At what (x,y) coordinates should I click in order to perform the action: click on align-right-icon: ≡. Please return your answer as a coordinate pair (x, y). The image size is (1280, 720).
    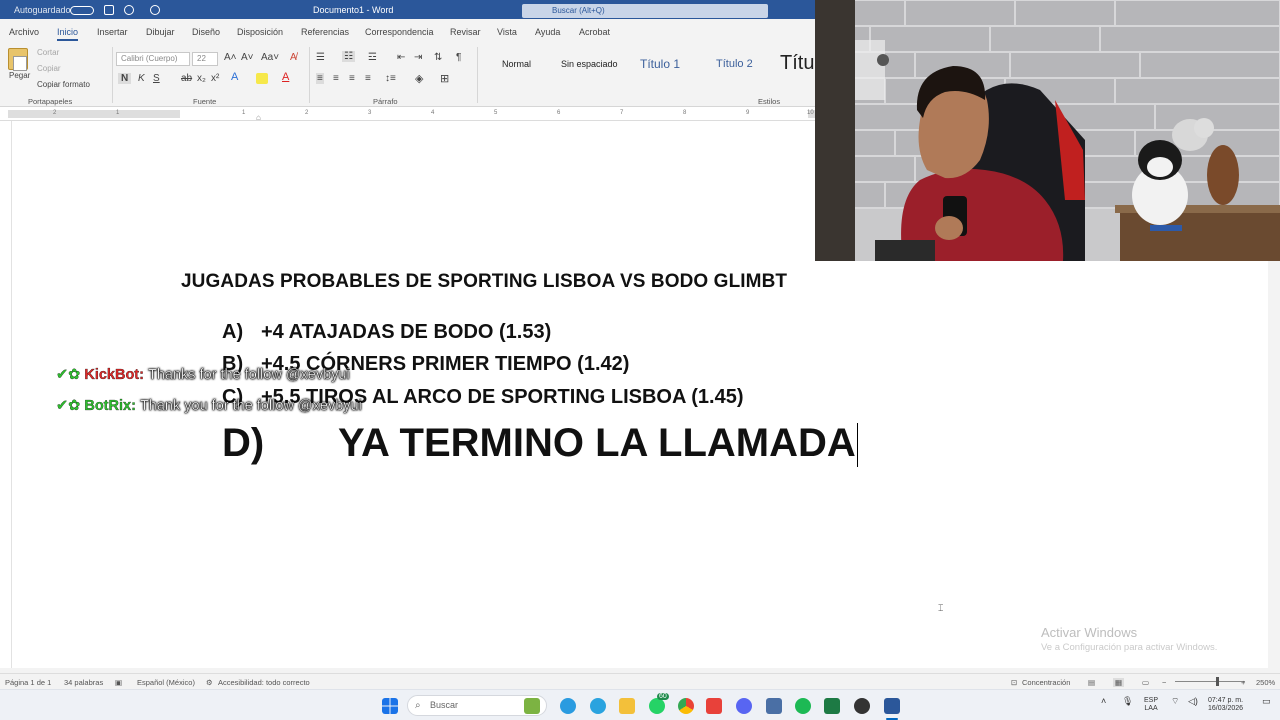
    Looking at the image, I should click on (352, 78).